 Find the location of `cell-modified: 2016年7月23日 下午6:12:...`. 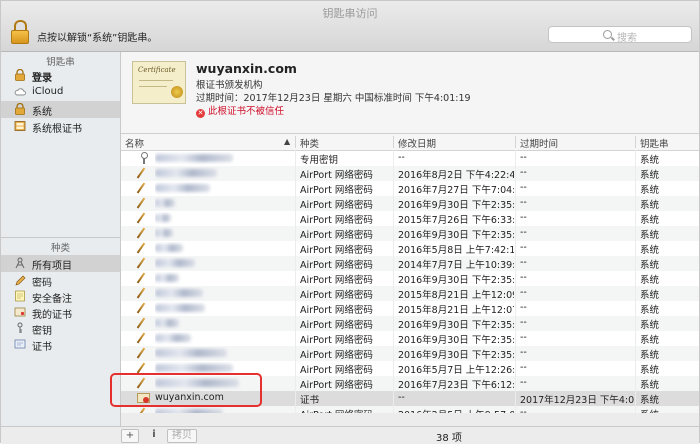

cell-modified: 2016年7月23日 下午6:12:... is located at coordinates (456, 385).